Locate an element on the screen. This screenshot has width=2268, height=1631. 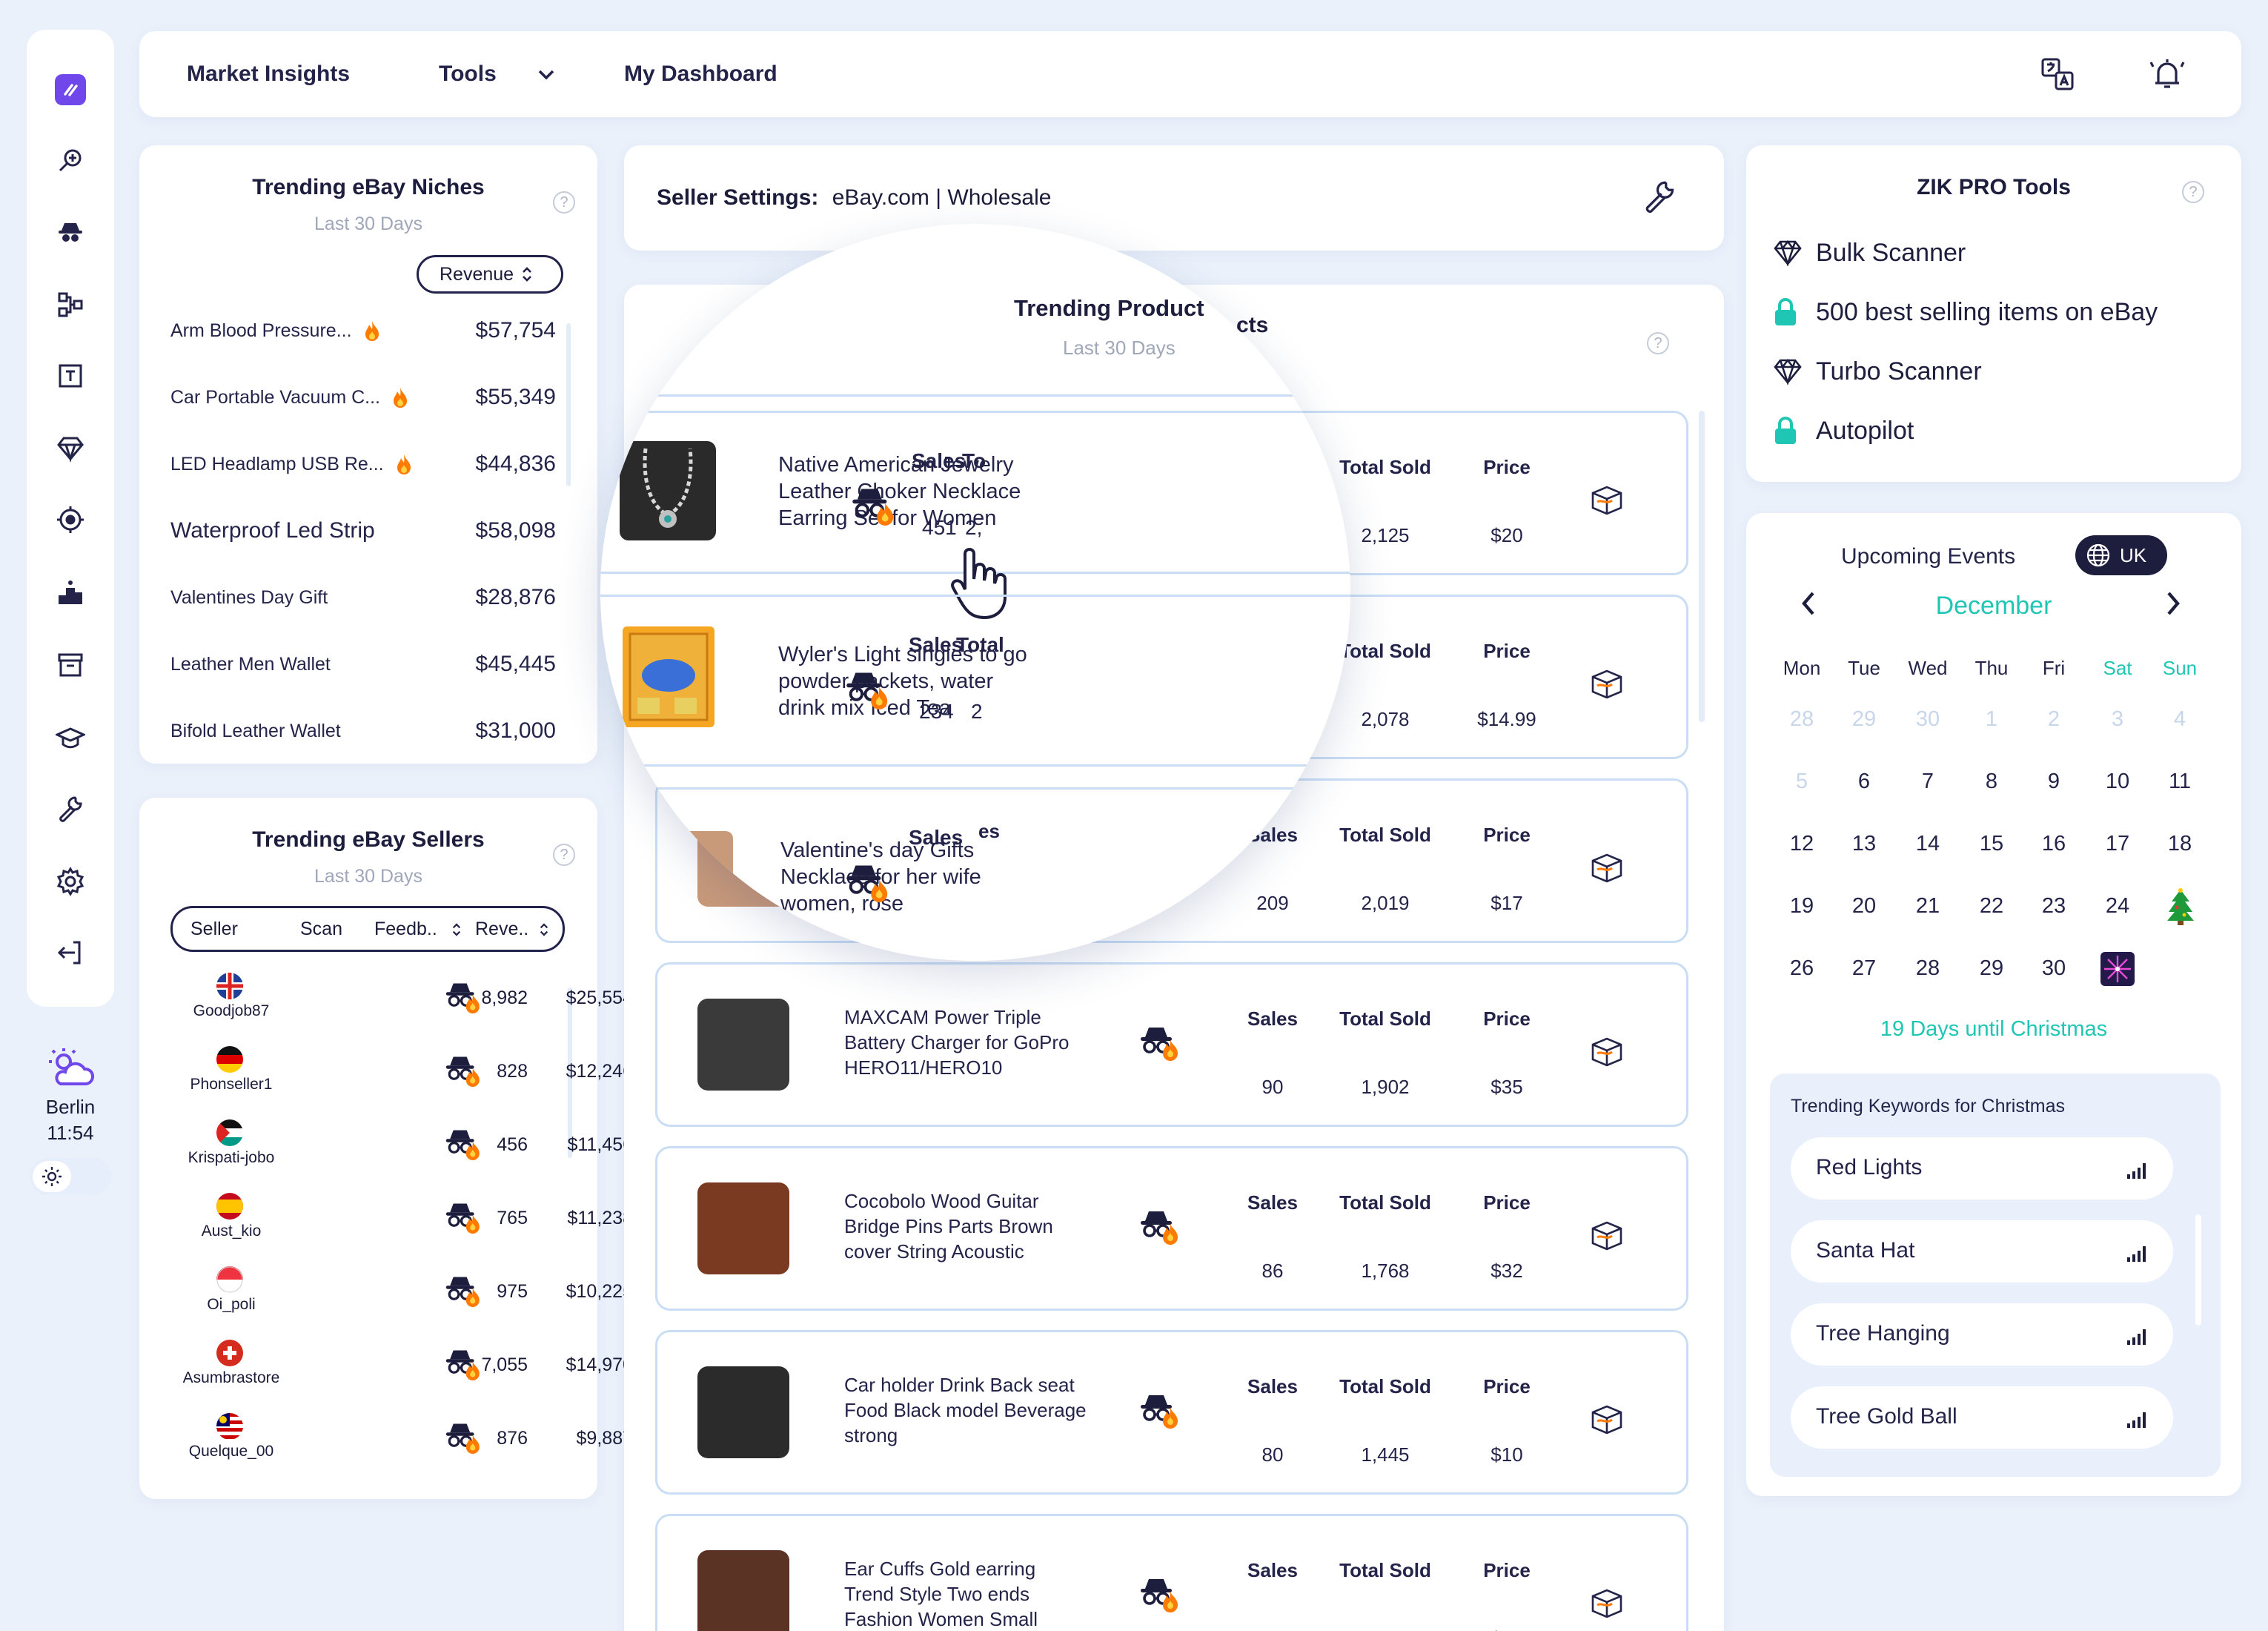
calendar-day: 16 is located at coordinates (2054, 844).